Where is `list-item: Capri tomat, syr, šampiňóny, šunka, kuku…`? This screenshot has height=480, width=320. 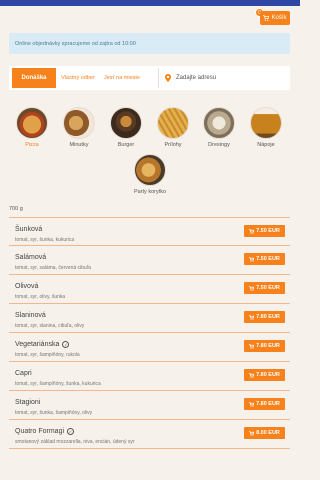
list-item: Capri tomat, syr, šampiňóny, šunka, kuku… is located at coordinates (149, 376).